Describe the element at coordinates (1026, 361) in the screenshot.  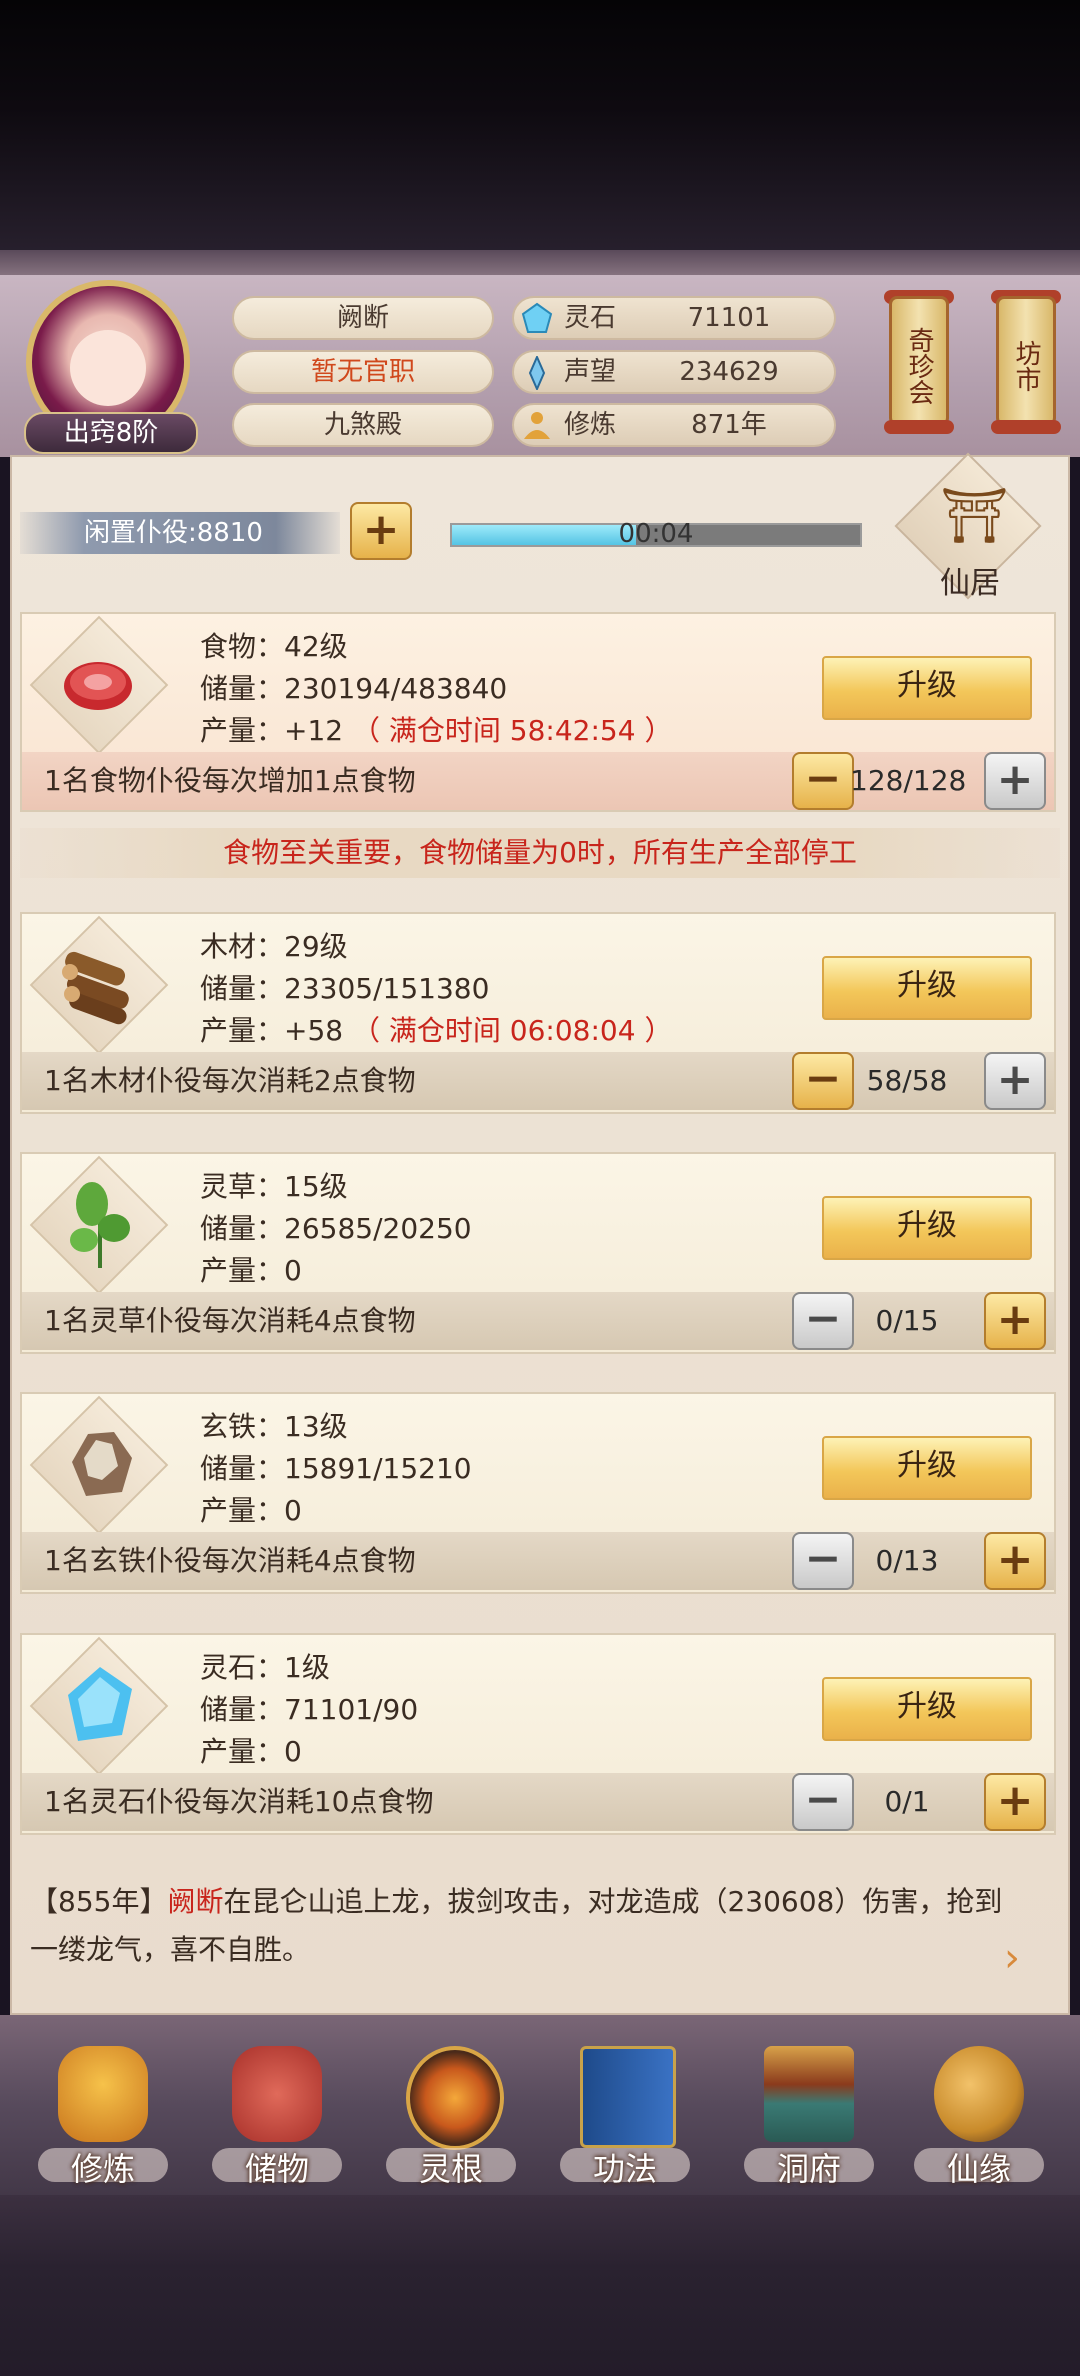
I see `market-button: 坊市` at that location.